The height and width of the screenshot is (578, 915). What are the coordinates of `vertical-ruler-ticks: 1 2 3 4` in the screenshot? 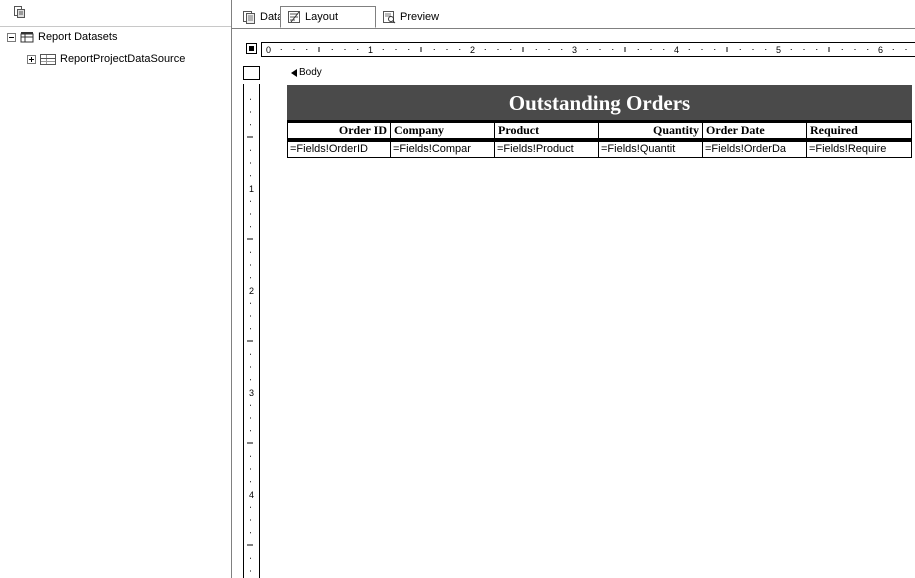 It's located at (250, 335).